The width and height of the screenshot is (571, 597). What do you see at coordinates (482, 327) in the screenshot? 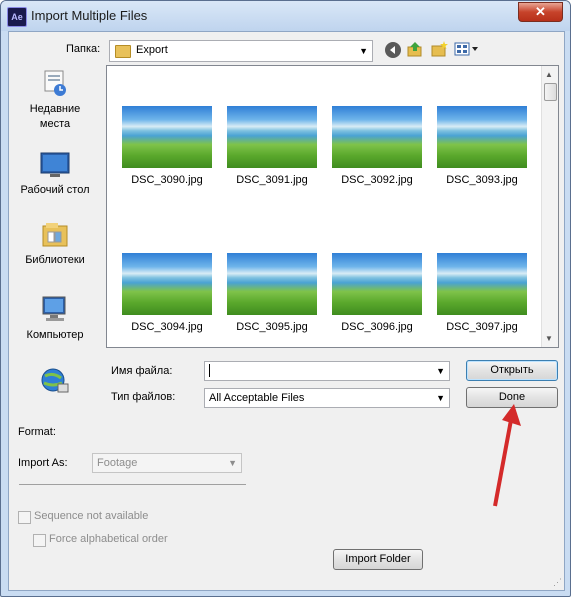
I see `file-name: DSC_3097.jpg` at bounding box center [482, 327].